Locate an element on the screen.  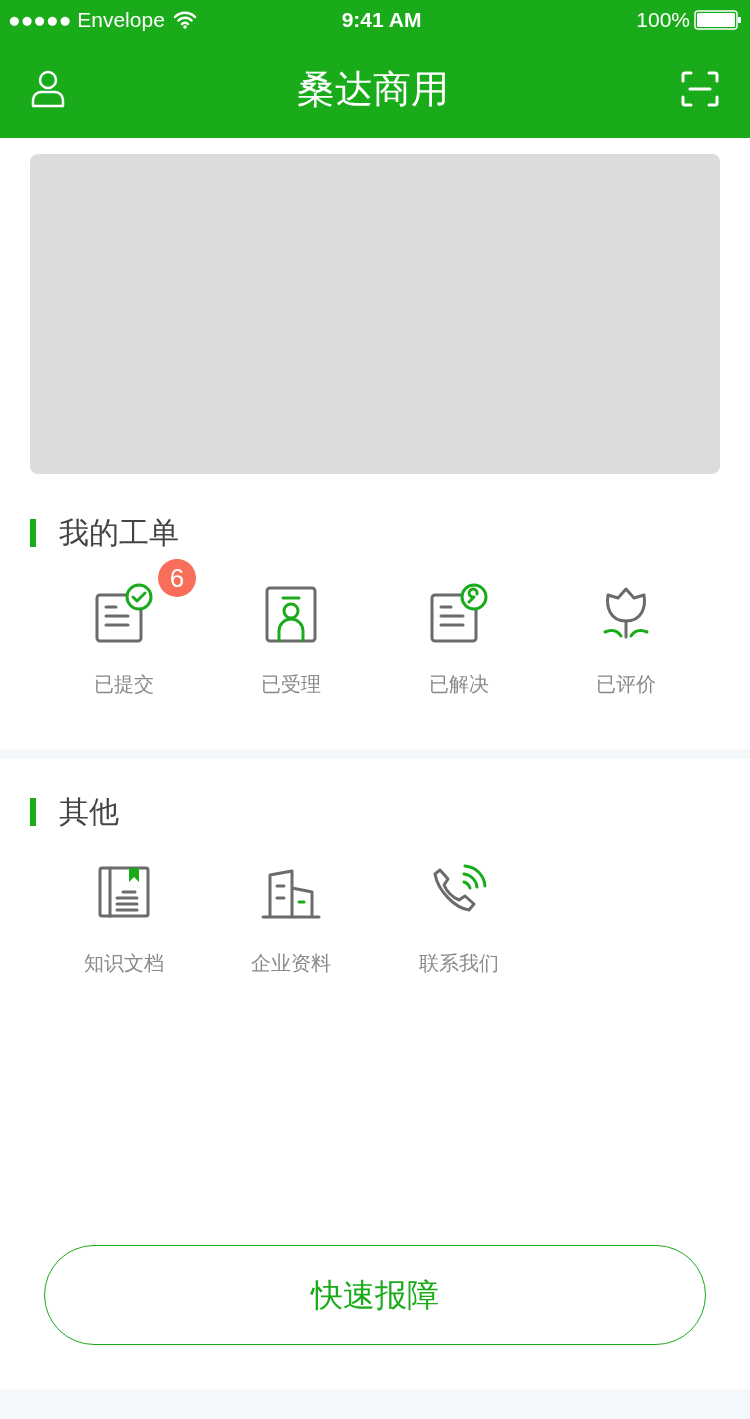
menu-item: 联系我们 is located at coordinates (458, 920).